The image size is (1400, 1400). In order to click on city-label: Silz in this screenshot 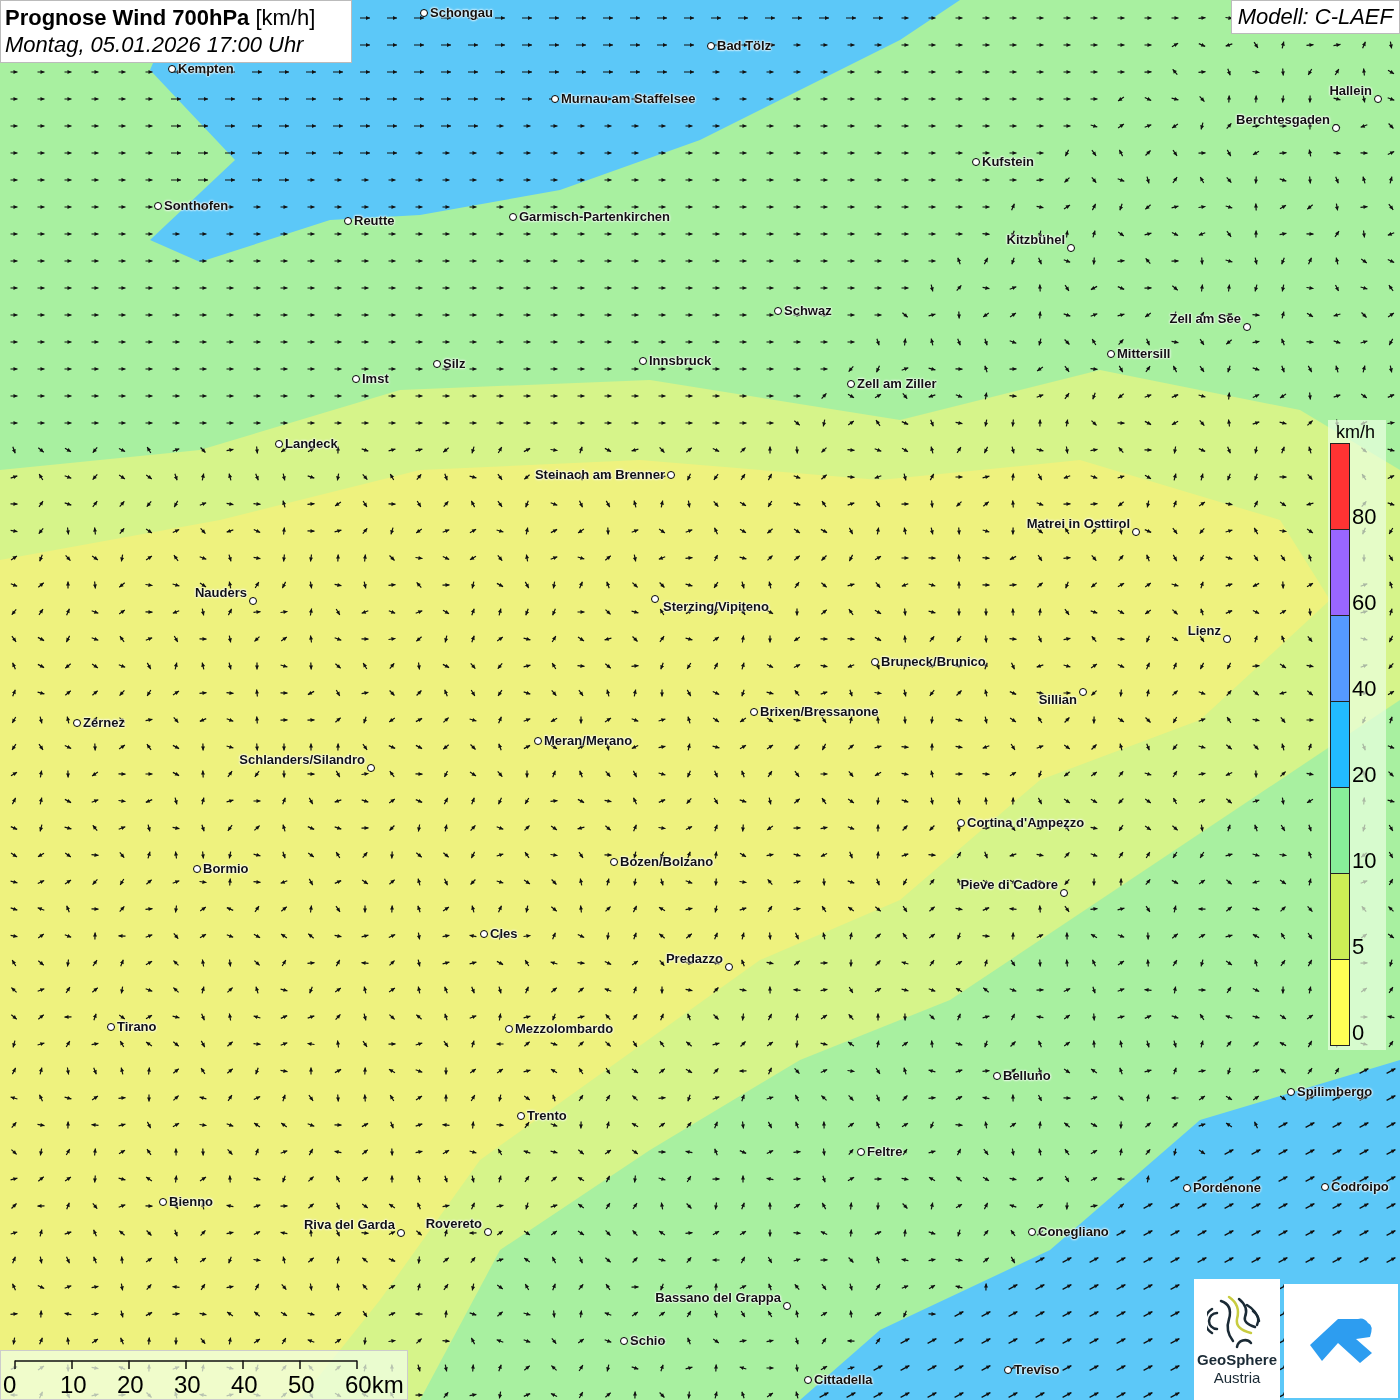, I will do `click(454, 363)`.